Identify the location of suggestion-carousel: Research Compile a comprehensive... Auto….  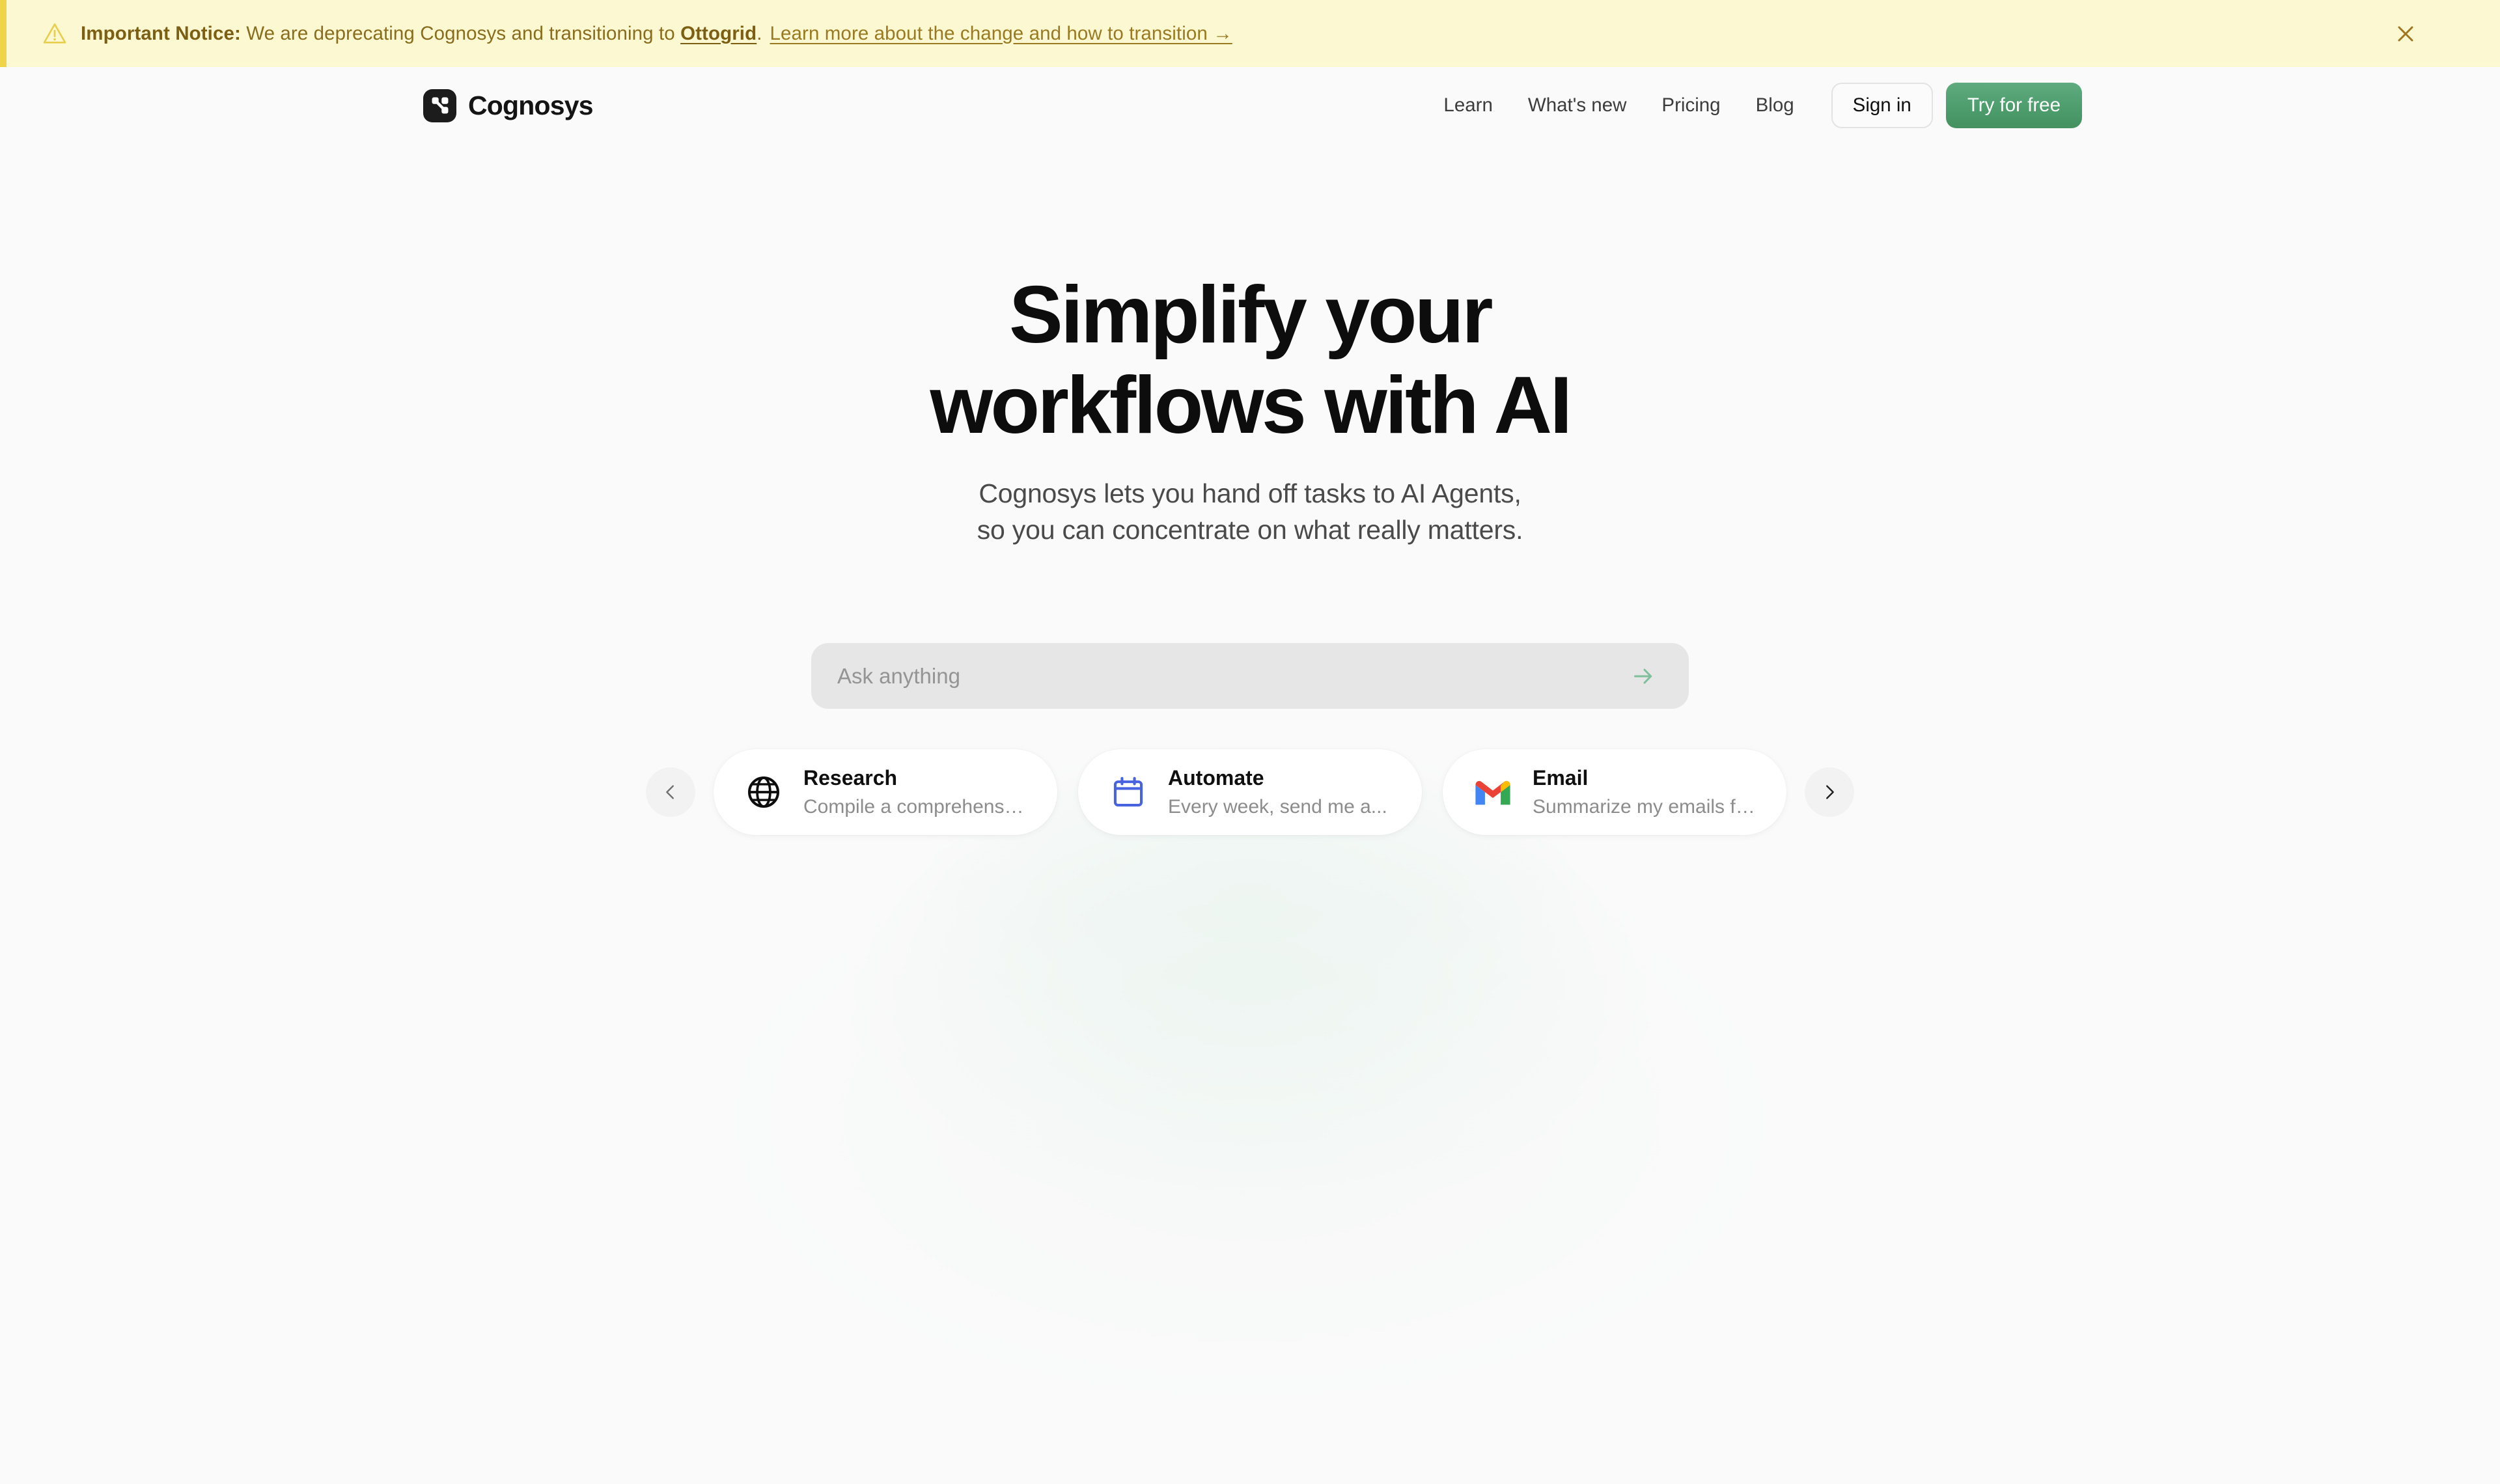
(1250, 792).